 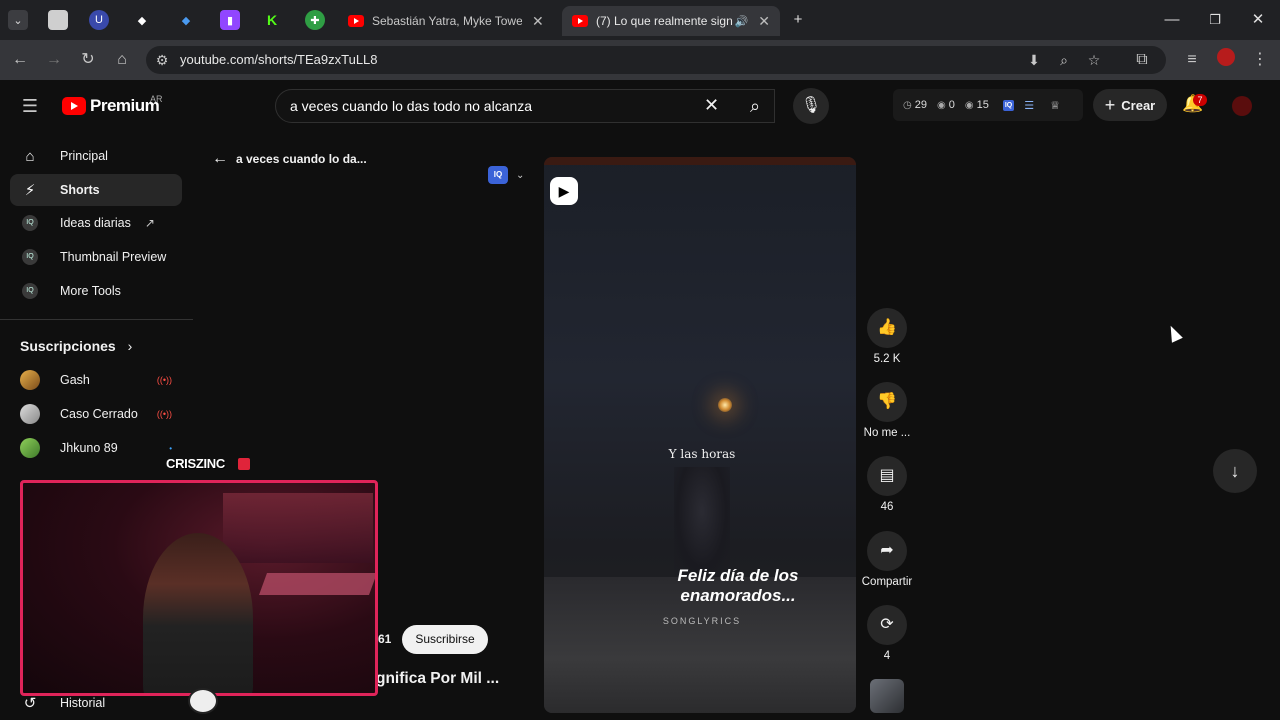 What do you see at coordinates (1242, 106) in the screenshot?
I see `account-avatar` at bounding box center [1242, 106].